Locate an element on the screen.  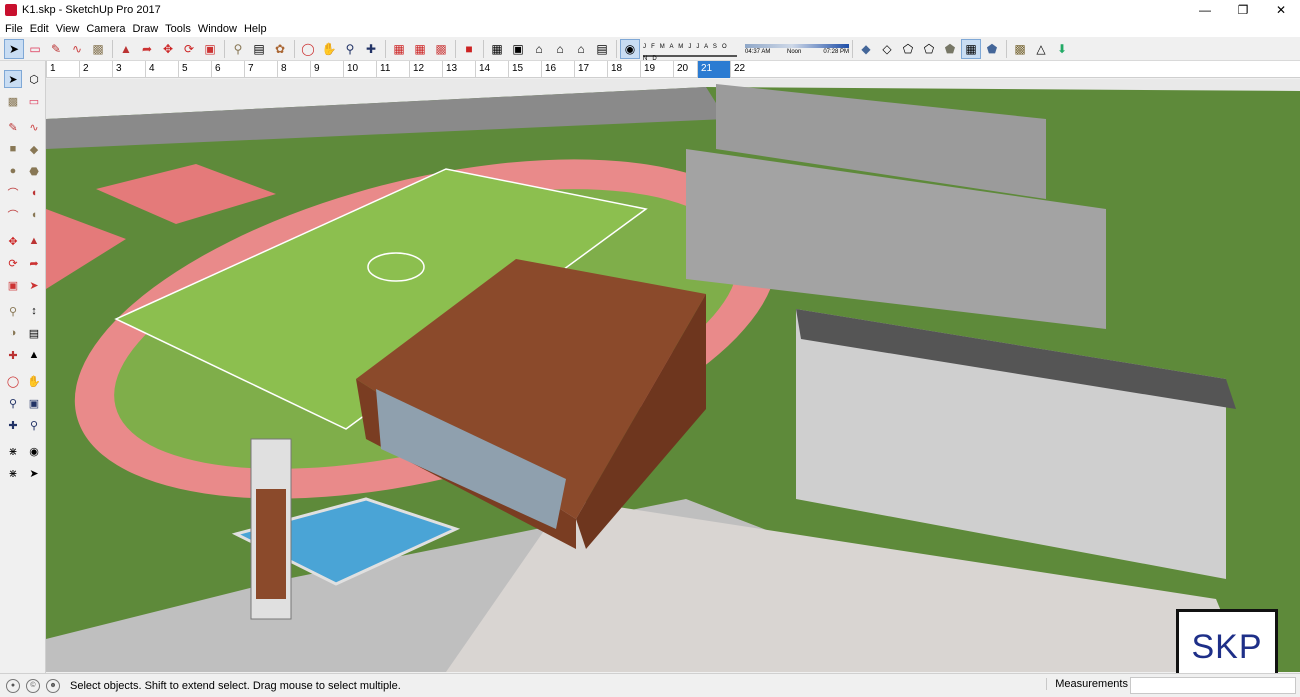
user-icon: ☻ is located at coordinates (53, 685).